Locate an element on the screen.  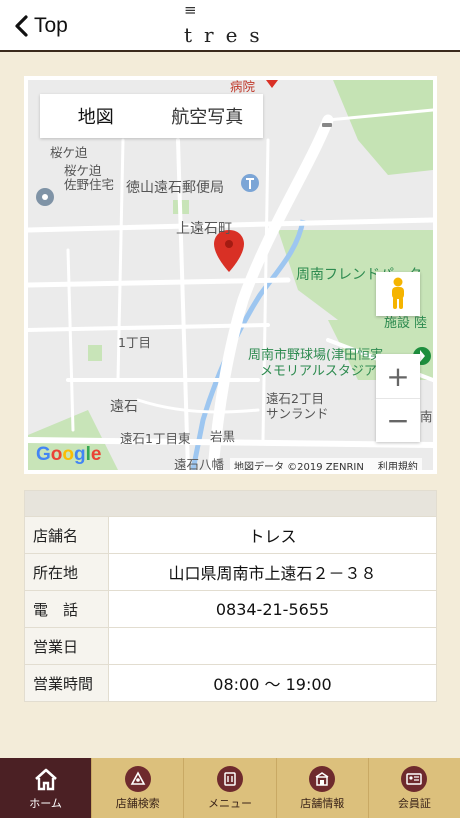
map-terms-link: 利用規約 is located at coordinates (398, 464).